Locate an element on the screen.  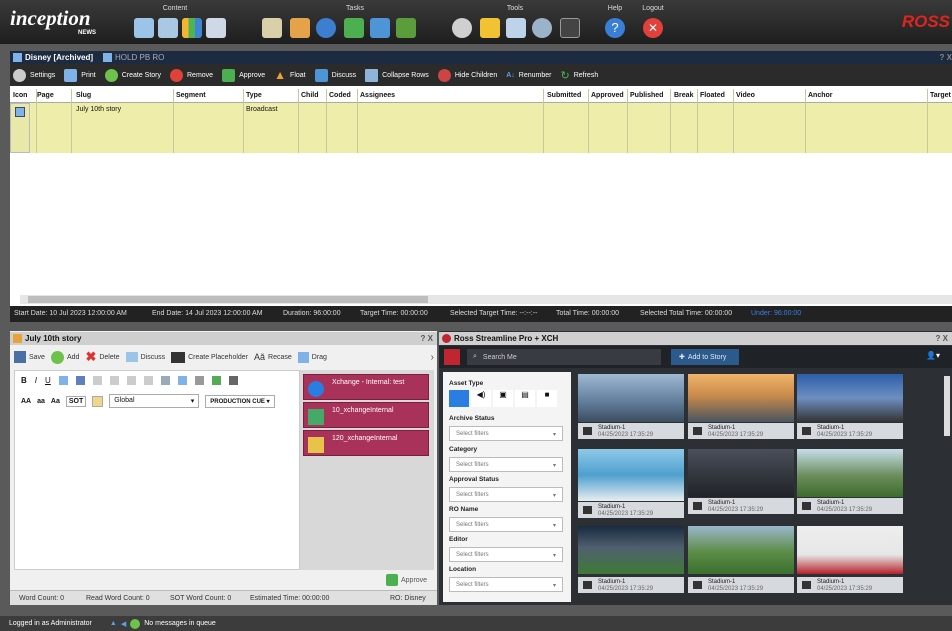
table-icon is located at coordinates (80, 380).